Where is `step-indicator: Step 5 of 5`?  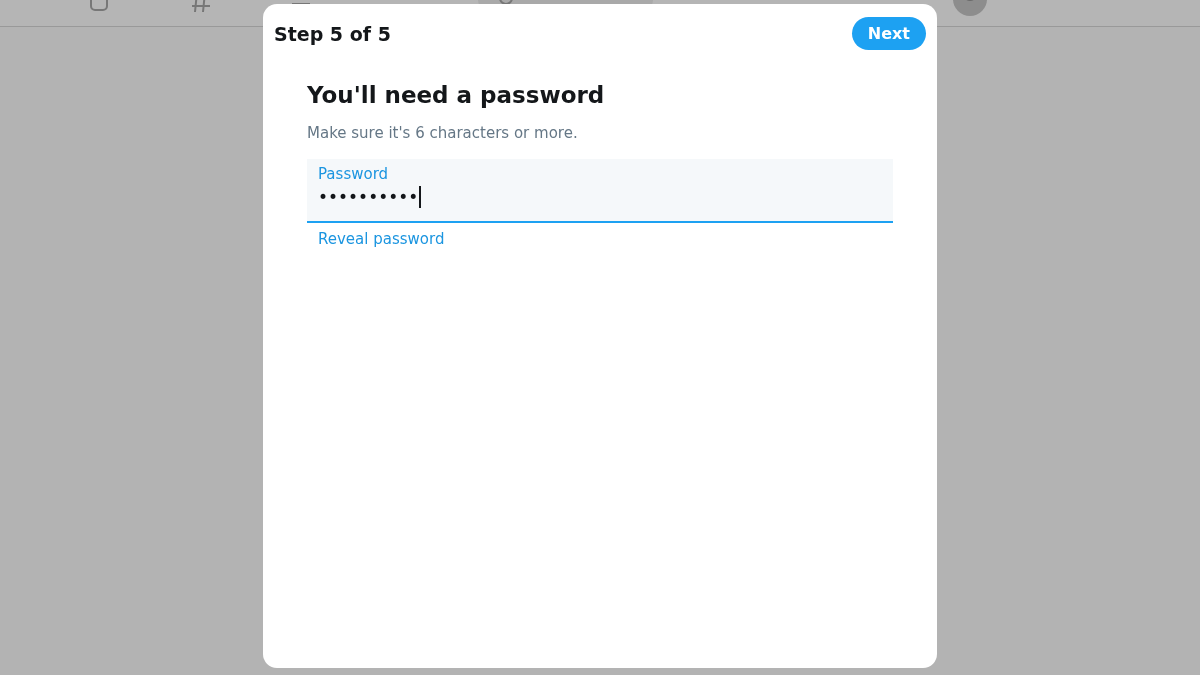
step-indicator: Step 5 of 5 is located at coordinates (332, 33).